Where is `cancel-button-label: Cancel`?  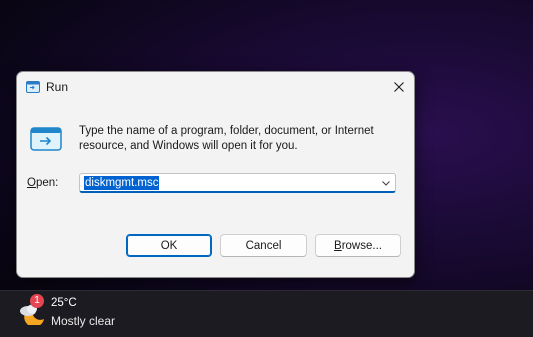
cancel-button-label: Cancel is located at coordinates (263, 245).